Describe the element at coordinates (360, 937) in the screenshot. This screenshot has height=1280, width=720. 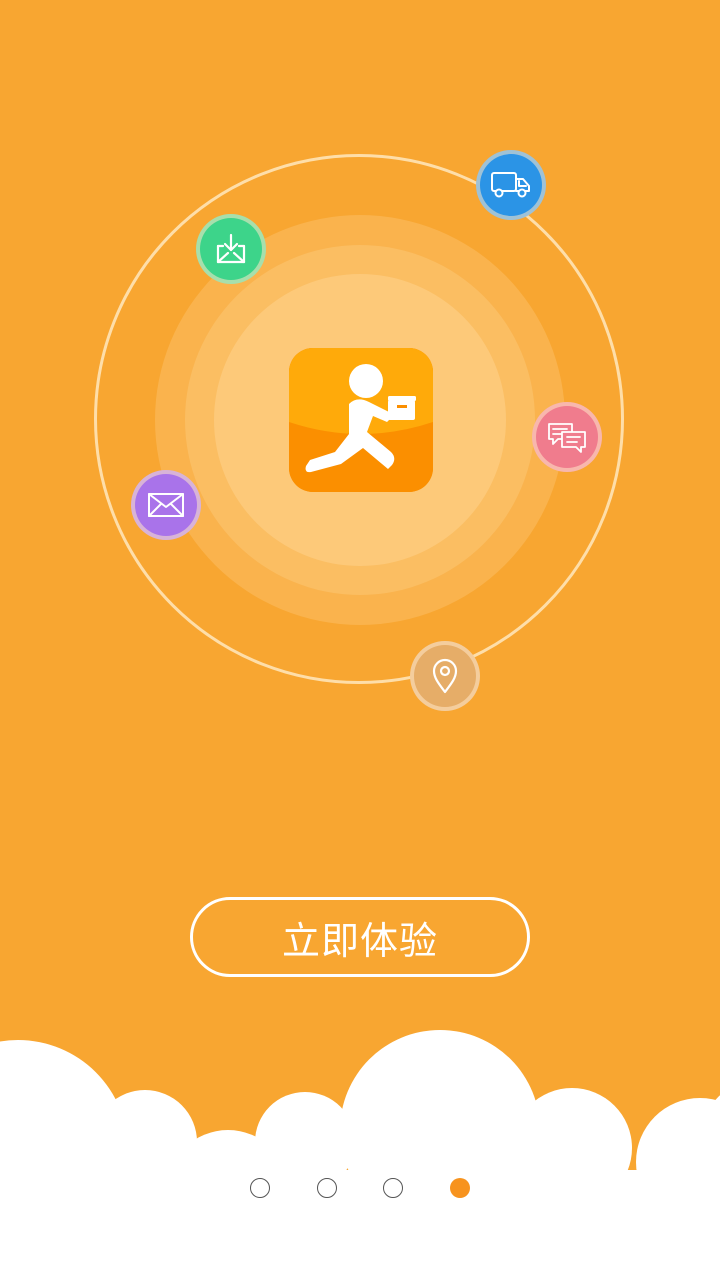
I see `start-now-button: 立即体验` at that location.